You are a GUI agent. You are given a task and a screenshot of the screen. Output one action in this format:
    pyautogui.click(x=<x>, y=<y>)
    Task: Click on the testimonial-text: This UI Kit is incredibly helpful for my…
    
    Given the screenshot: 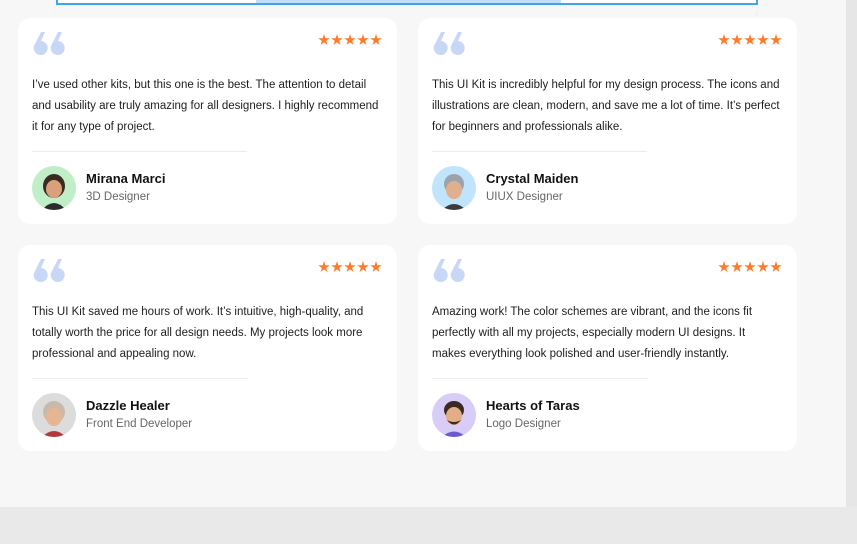 What is the action you would take?
    pyautogui.click(x=606, y=106)
    